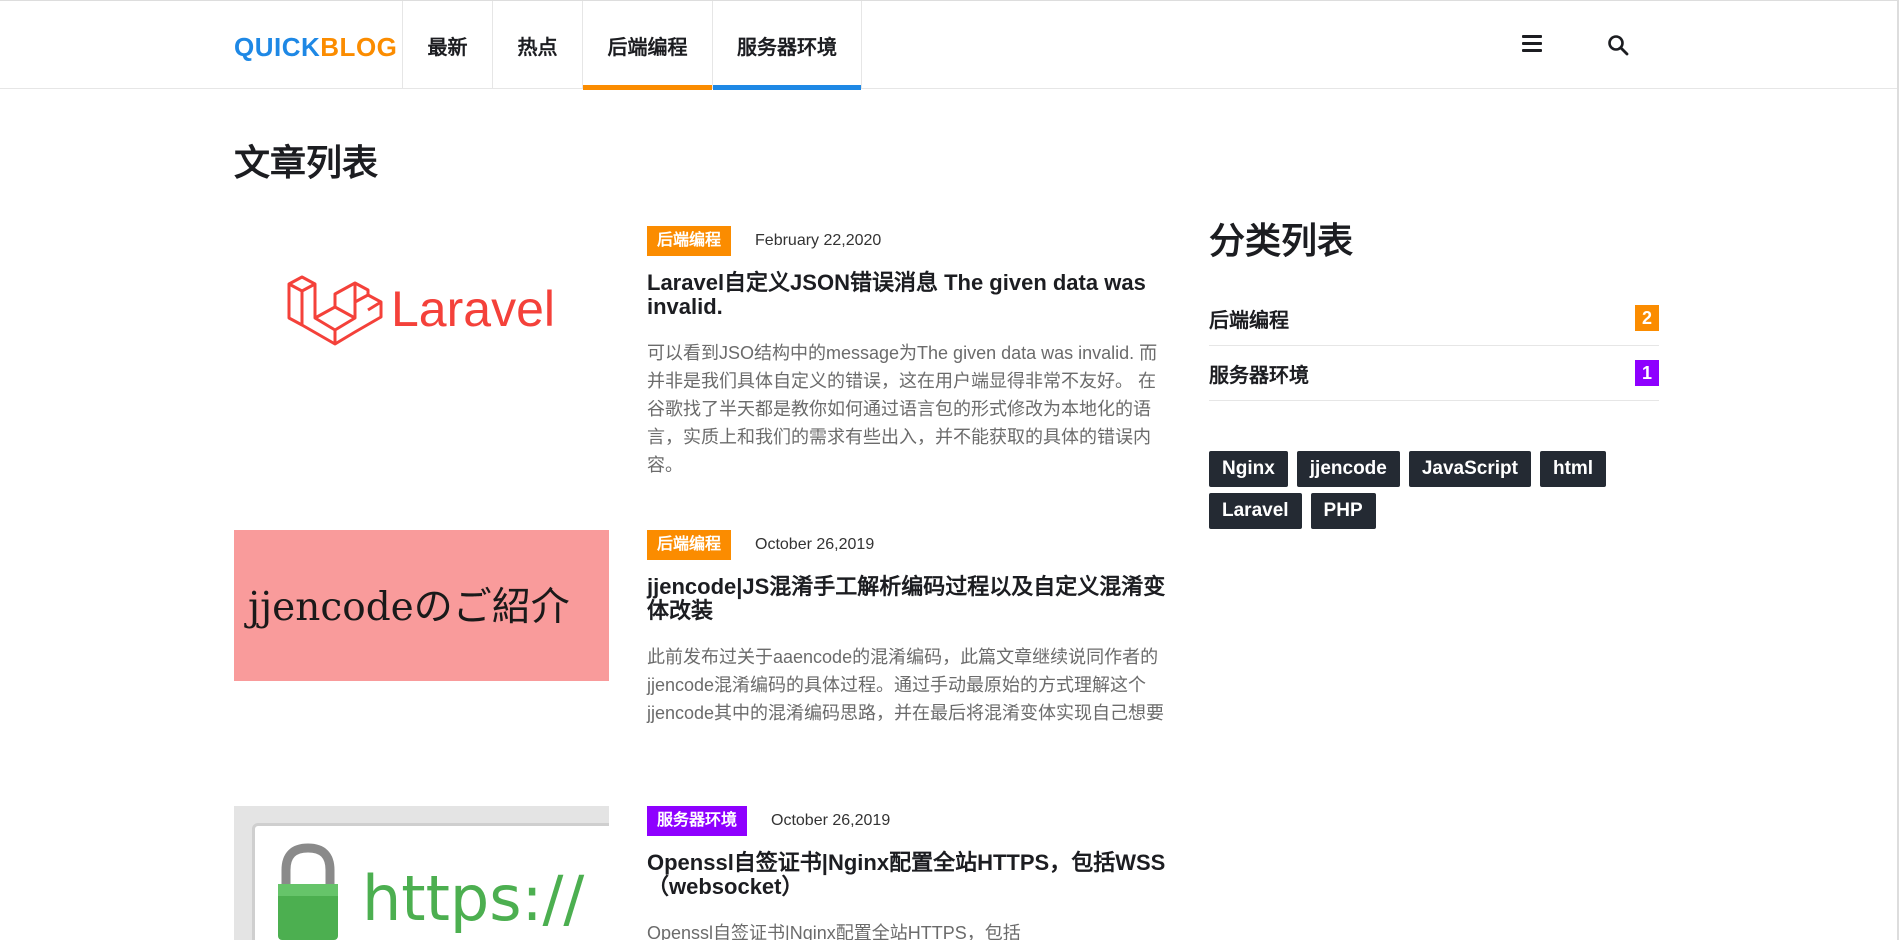 The height and width of the screenshot is (940, 1899). I want to click on post-thumbnail: https://, so click(421, 873).